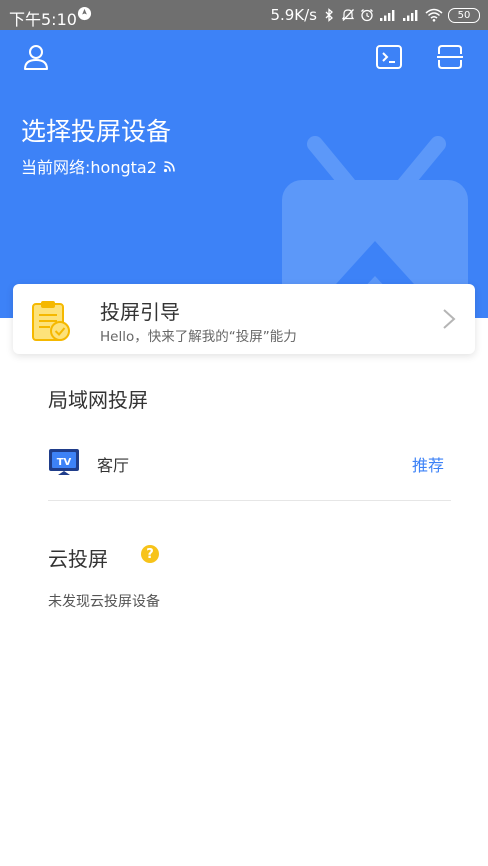  What do you see at coordinates (51, 321) in the screenshot?
I see `clipboard-check-icon` at bounding box center [51, 321].